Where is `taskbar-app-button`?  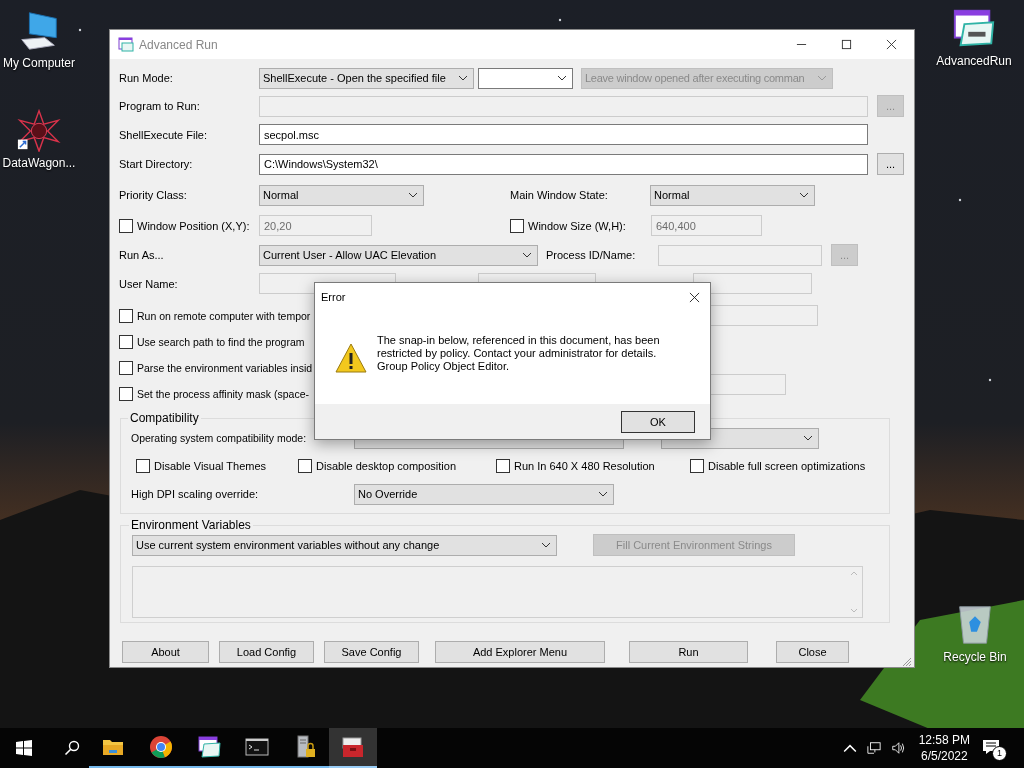 taskbar-app-button is located at coordinates (353, 748).